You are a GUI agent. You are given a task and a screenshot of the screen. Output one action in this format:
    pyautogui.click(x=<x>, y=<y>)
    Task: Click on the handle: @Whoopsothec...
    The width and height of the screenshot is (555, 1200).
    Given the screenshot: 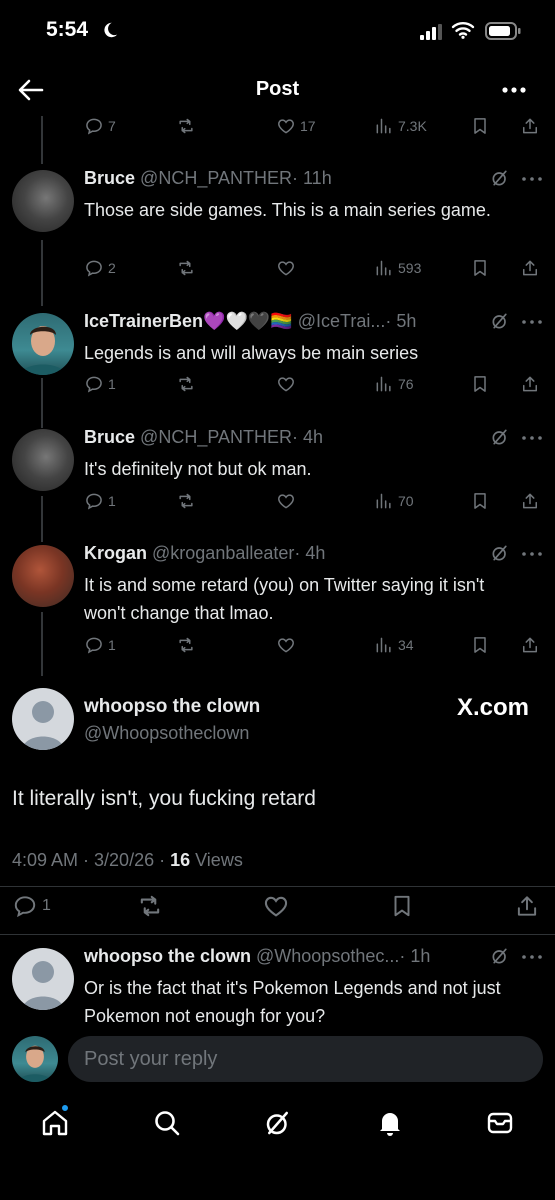 What is the action you would take?
    pyautogui.click(x=327, y=956)
    